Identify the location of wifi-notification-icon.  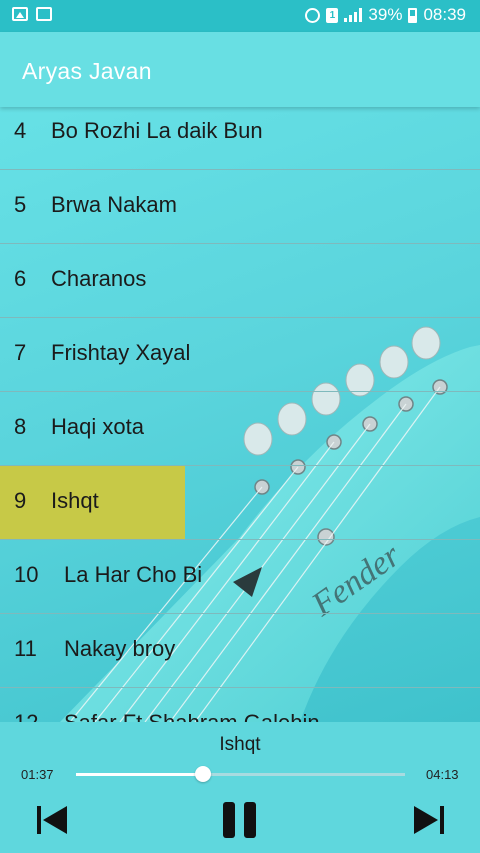
(44, 14).